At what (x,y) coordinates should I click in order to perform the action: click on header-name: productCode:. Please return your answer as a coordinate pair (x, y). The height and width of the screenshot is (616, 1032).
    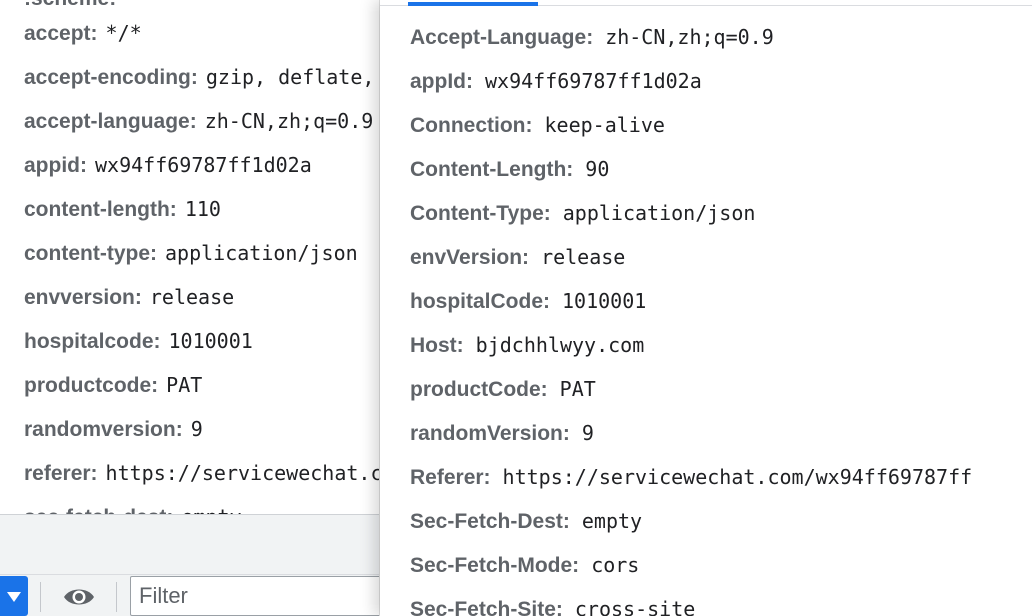
    Looking at the image, I should click on (479, 389).